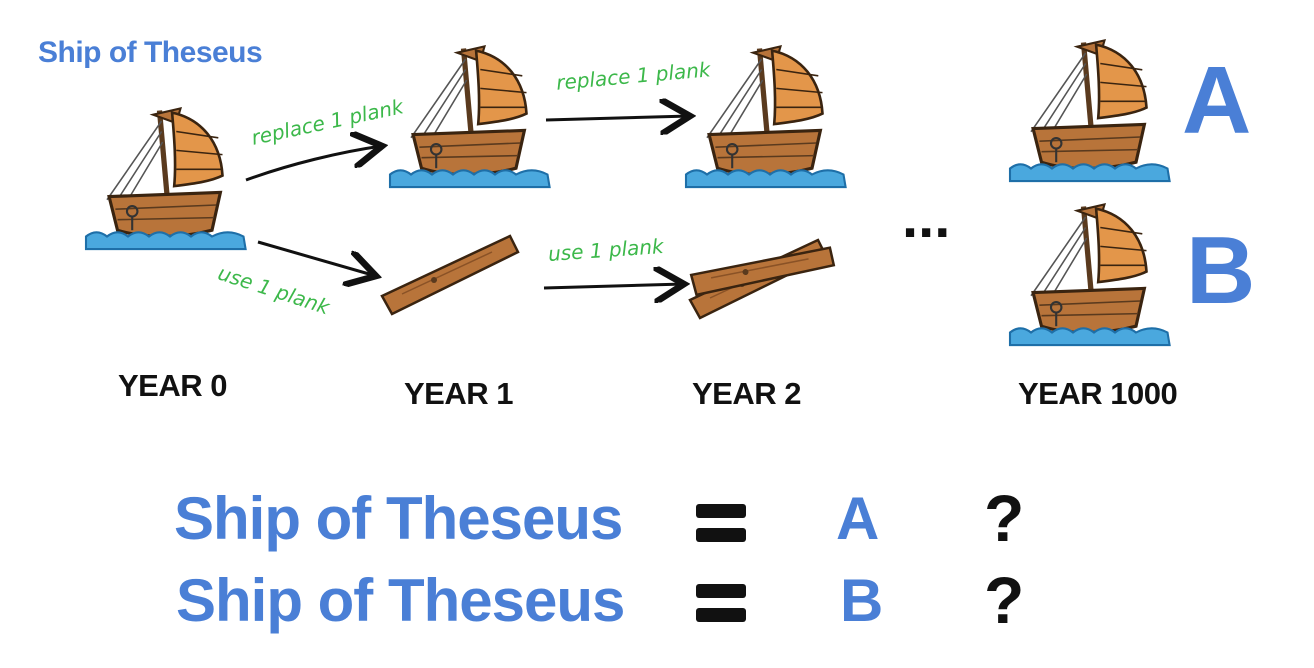 Image resolution: width=1314 pixels, height=668 pixels. What do you see at coordinates (172, 385) in the screenshot?
I see `year-0-label: YEAR 0` at bounding box center [172, 385].